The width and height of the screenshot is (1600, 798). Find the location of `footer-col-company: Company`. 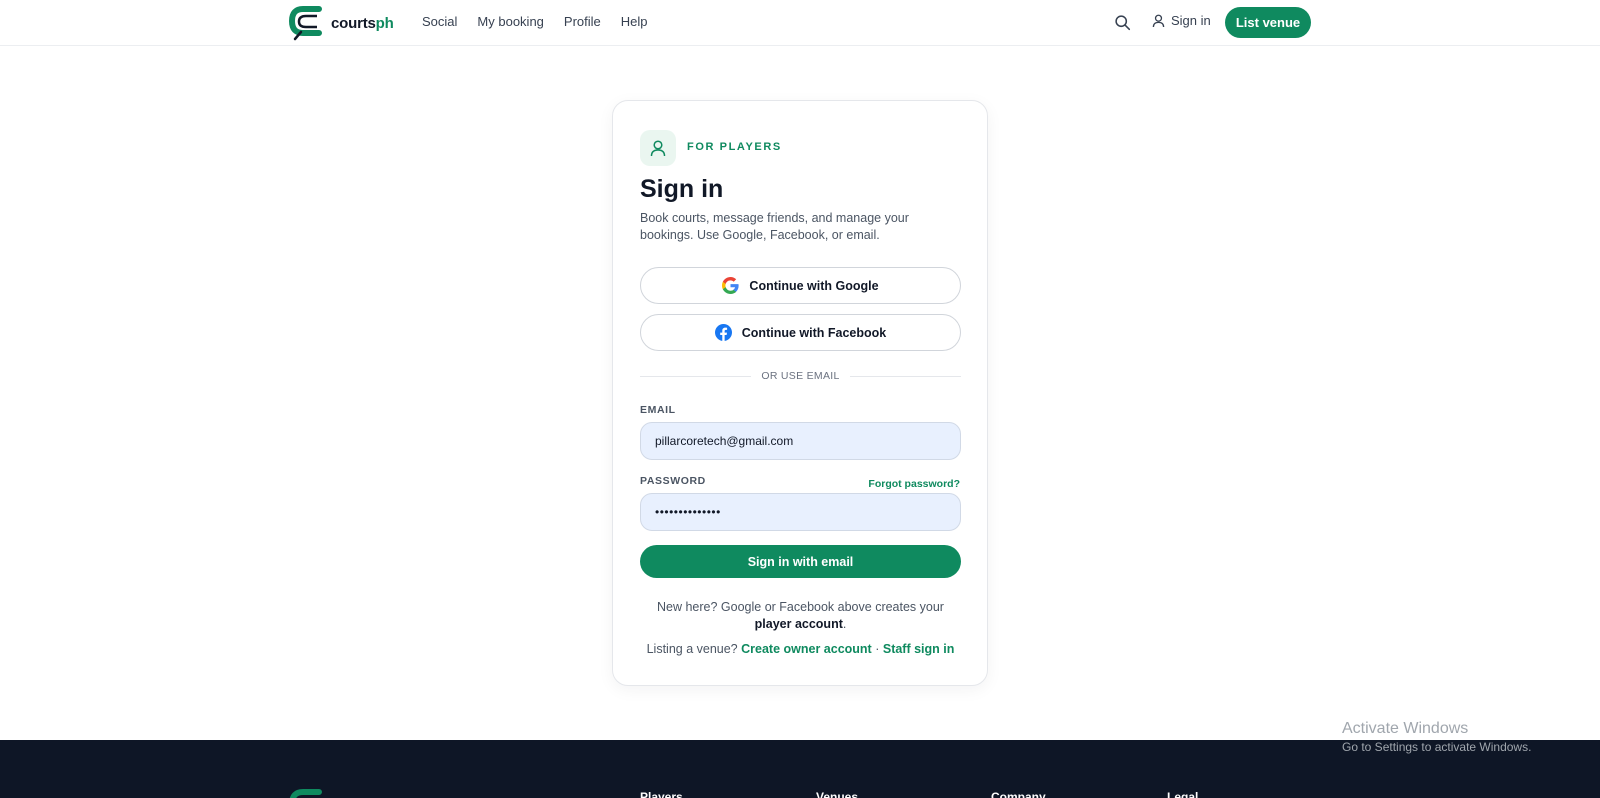

footer-col-company: Company is located at coordinates (1018, 794).